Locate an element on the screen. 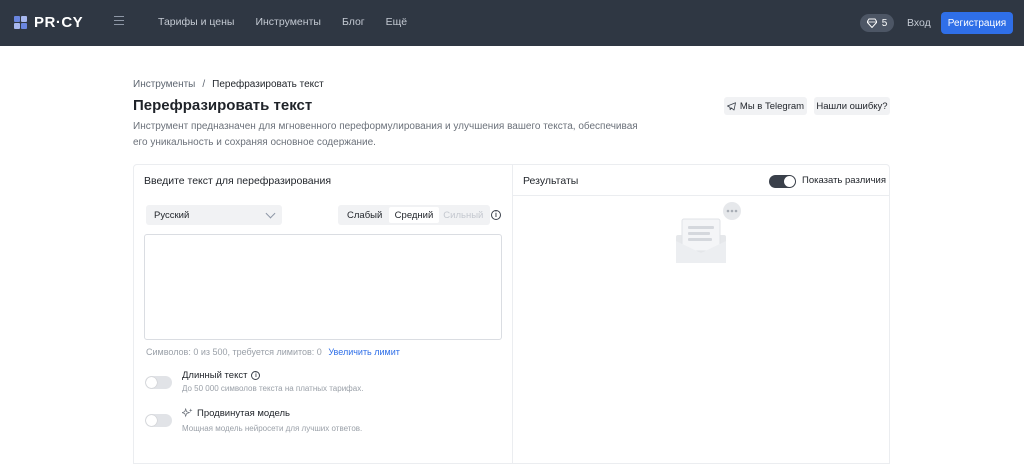 The width and height of the screenshot is (1024, 464). main-nav: Тарифы и цены Инструменты Блог Ещё is located at coordinates (282, 22).